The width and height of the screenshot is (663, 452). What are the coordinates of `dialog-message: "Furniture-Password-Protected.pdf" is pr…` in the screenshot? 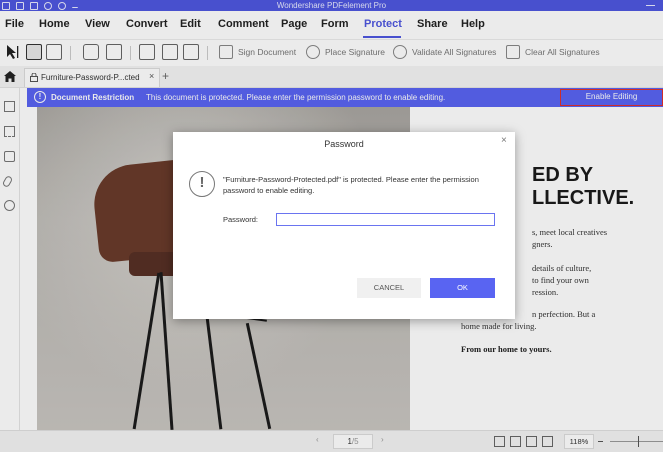 It's located at (351, 185).